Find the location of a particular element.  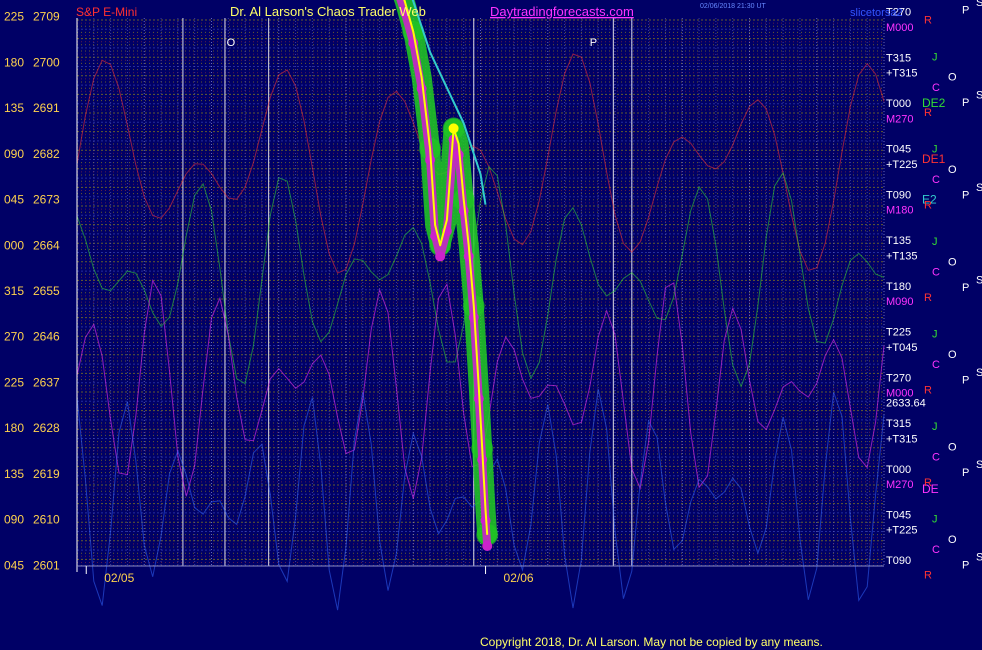

right-level-label: +T045 is located at coordinates (902, 348).